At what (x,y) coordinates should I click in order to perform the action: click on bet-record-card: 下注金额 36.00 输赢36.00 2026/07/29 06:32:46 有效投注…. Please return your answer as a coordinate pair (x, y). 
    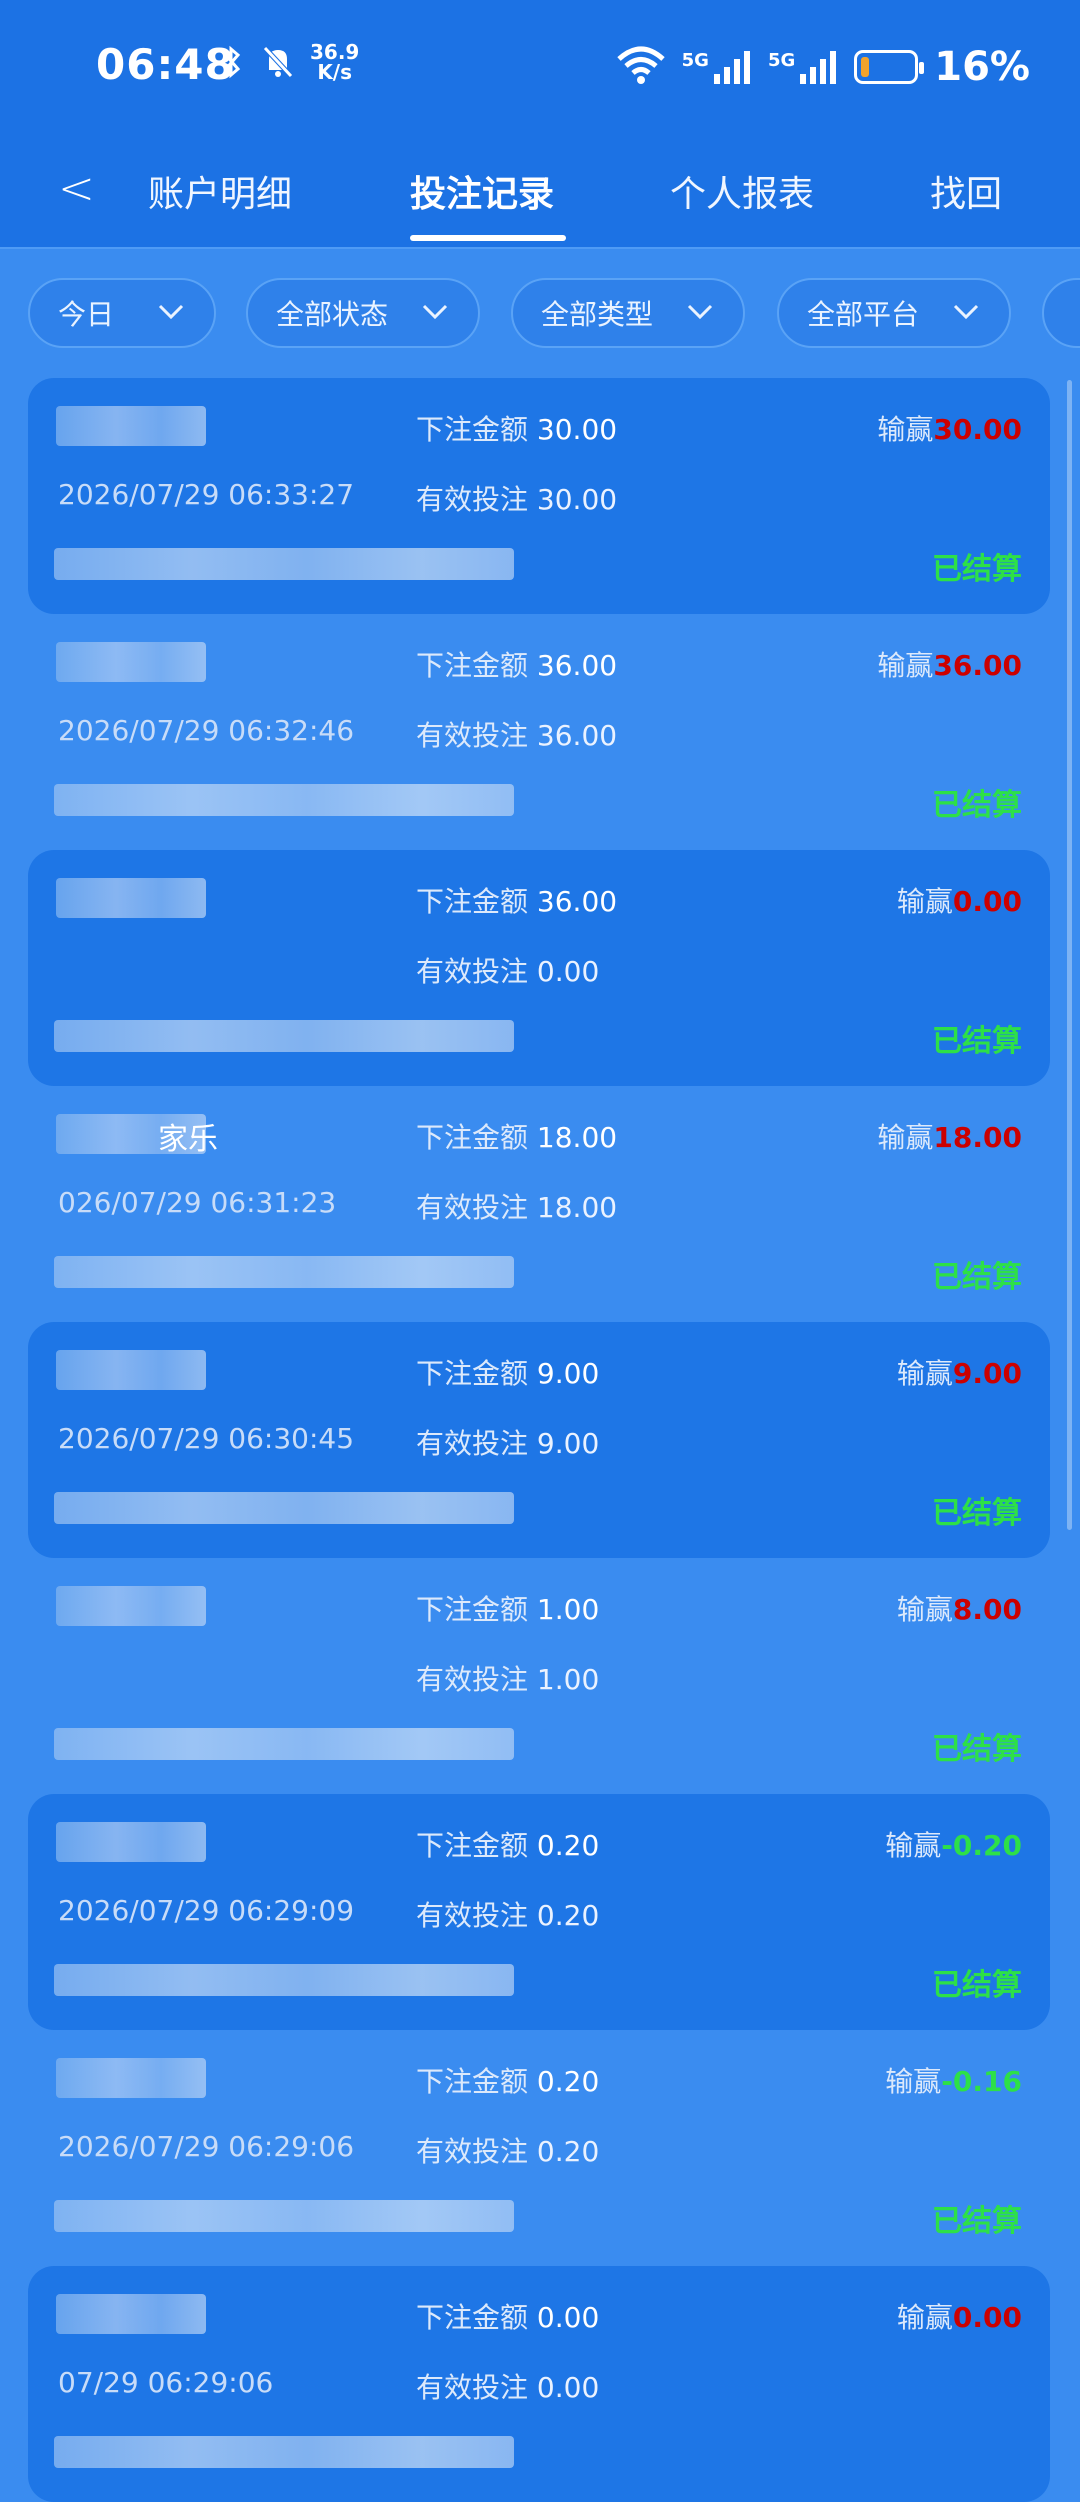
    Looking at the image, I should click on (539, 732).